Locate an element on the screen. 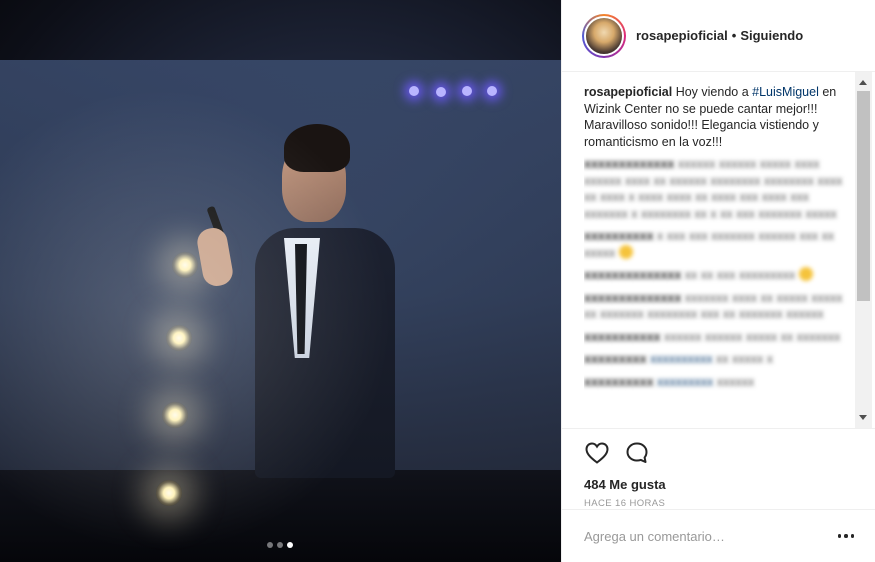 This screenshot has width=875, height=562. caption-text: Hoy viendo a is located at coordinates (712, 92).